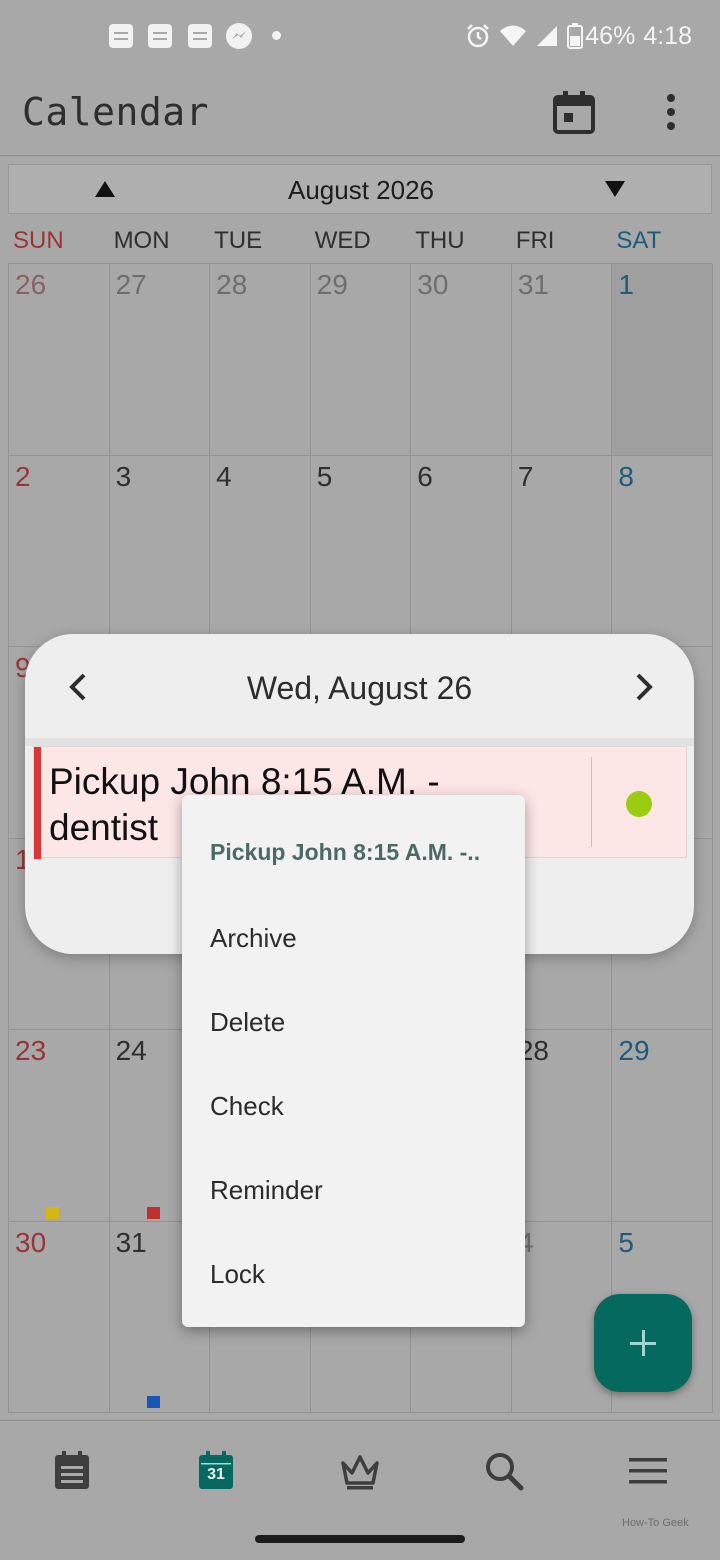  Describe the element at coordinates (23, 476) in the screenshot. I see `day-number: 2` at that location.